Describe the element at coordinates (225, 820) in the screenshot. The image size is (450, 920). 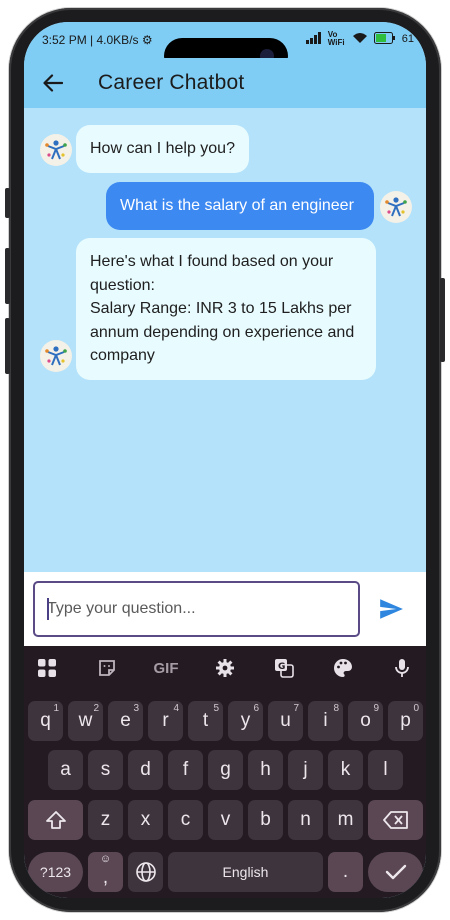
I see `key-v: v` at that location.